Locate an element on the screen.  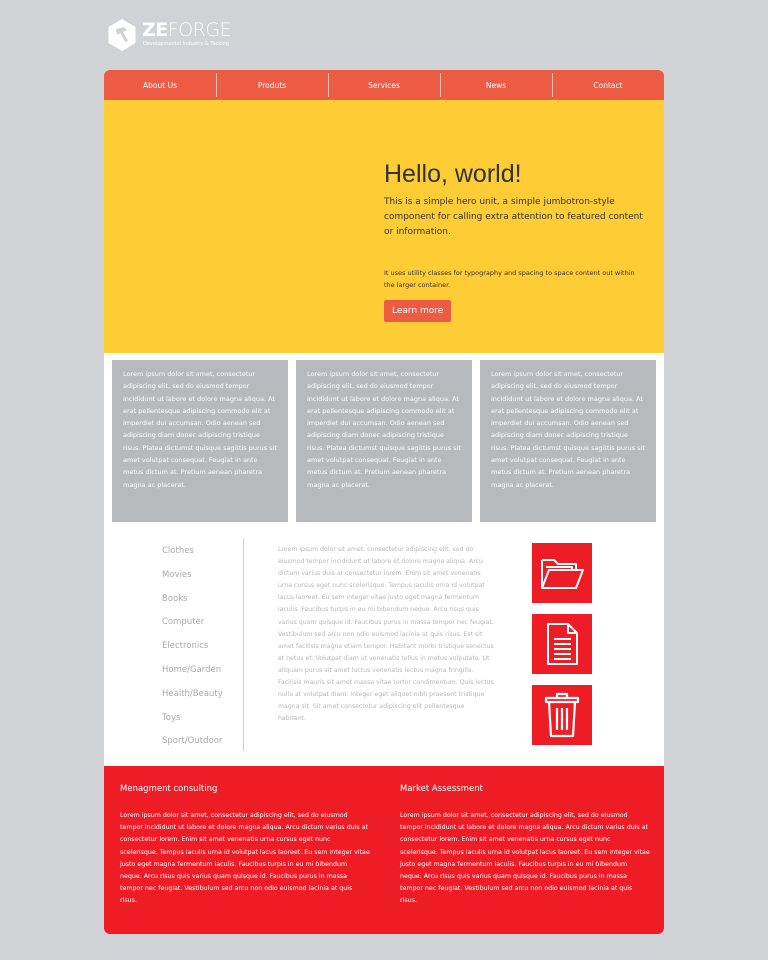
folder-tile is located at coordinates (562, 573).